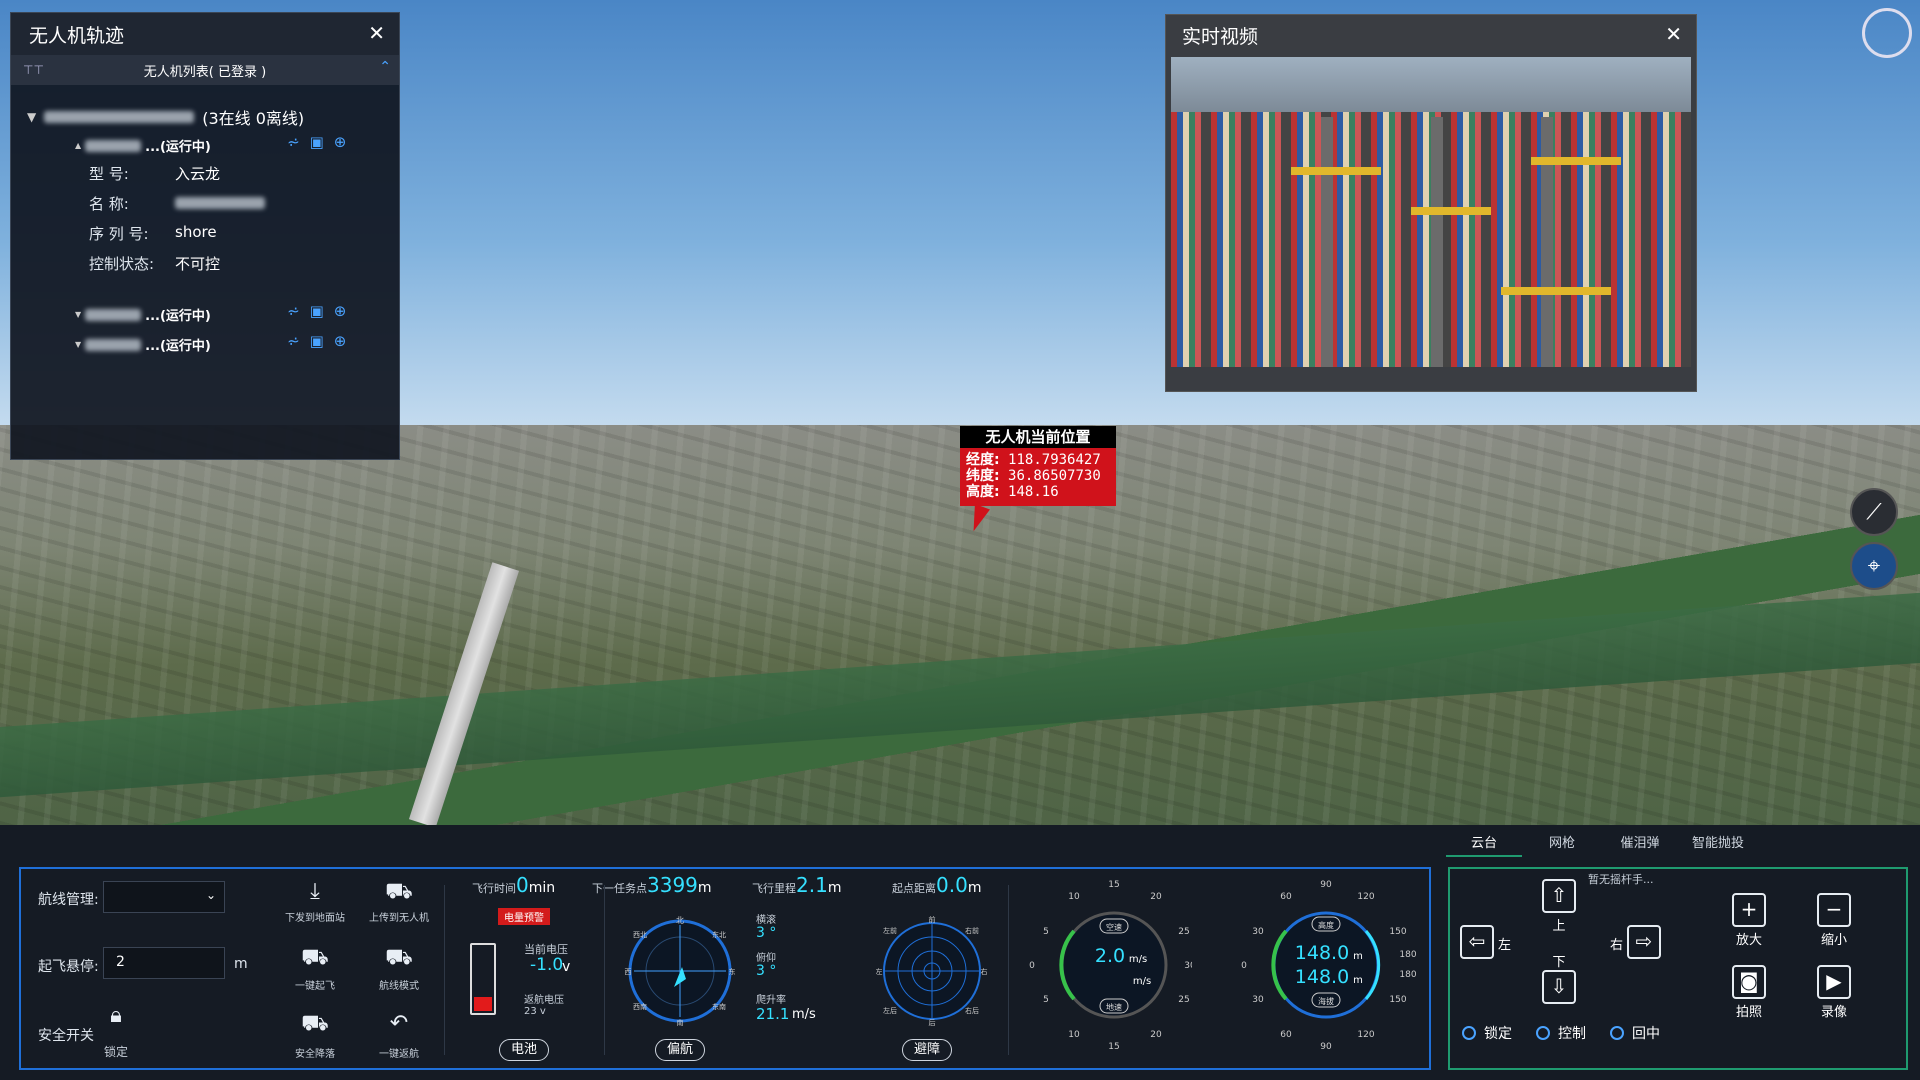 This screenshot has height=1080, width=1920. Describe the element at coordinates (315, 891) in the screenshot. I see `download-icon: ⤓` at that location.